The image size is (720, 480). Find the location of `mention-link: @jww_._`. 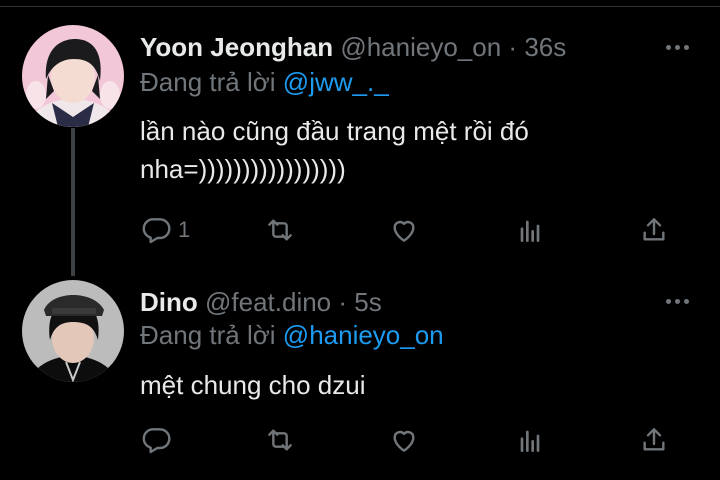

mention-link: @jww_._ is located at coordinates (336, 82).